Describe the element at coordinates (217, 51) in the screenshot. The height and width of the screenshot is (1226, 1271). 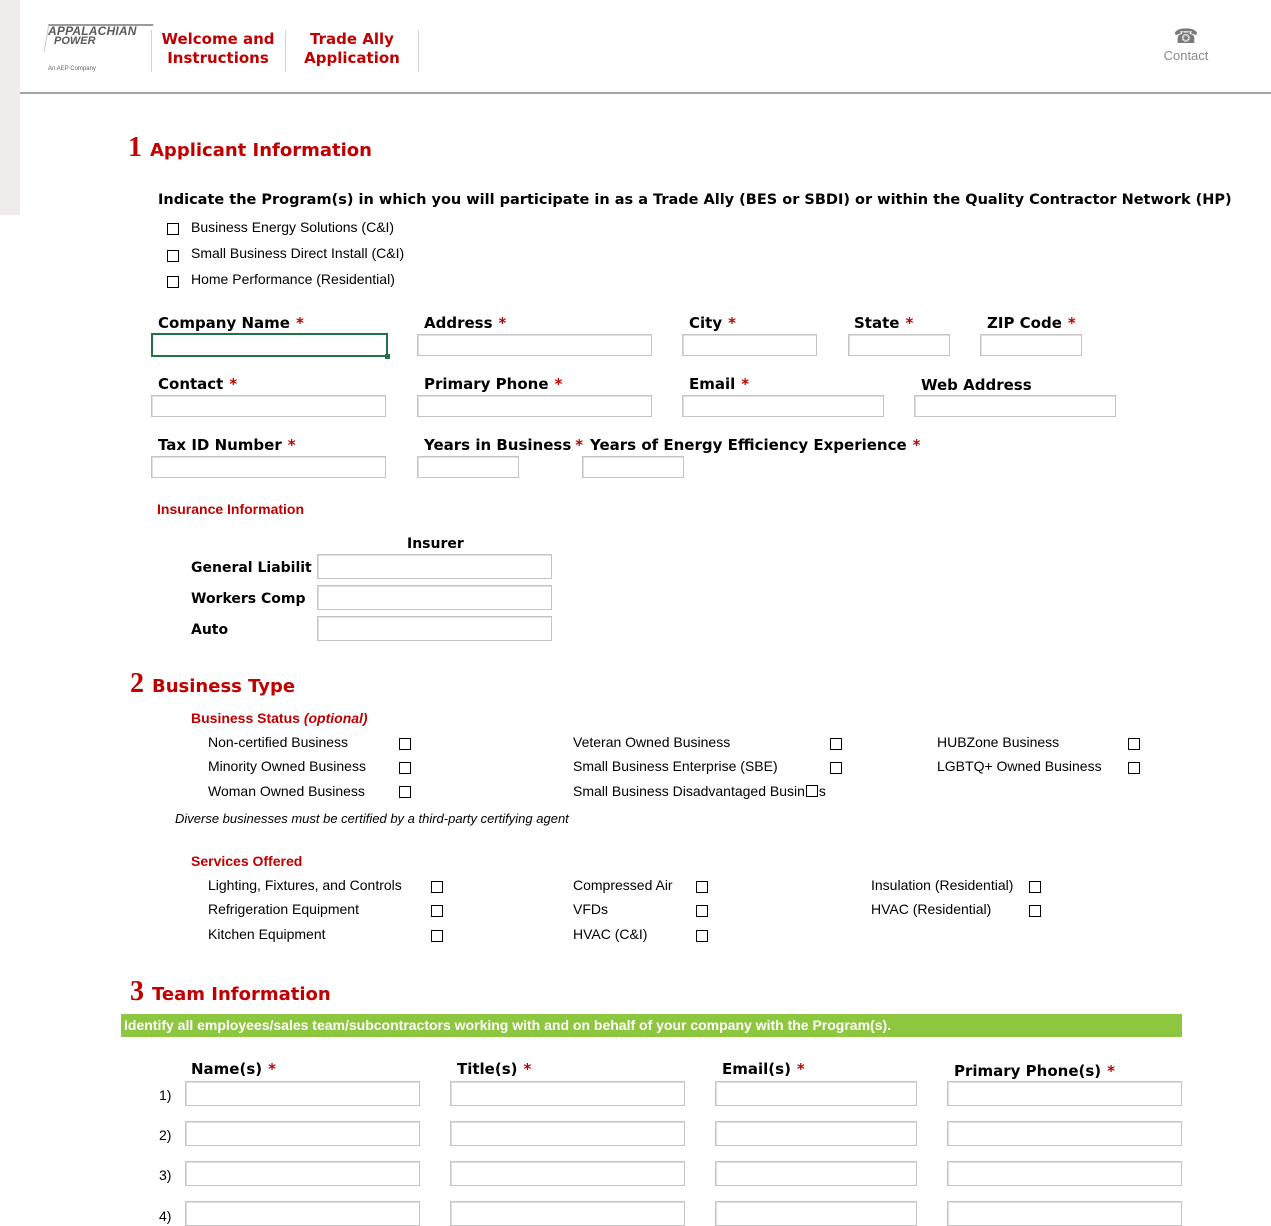
I see `nav-welcome-instructions: Welcome and Instructions` at that location.